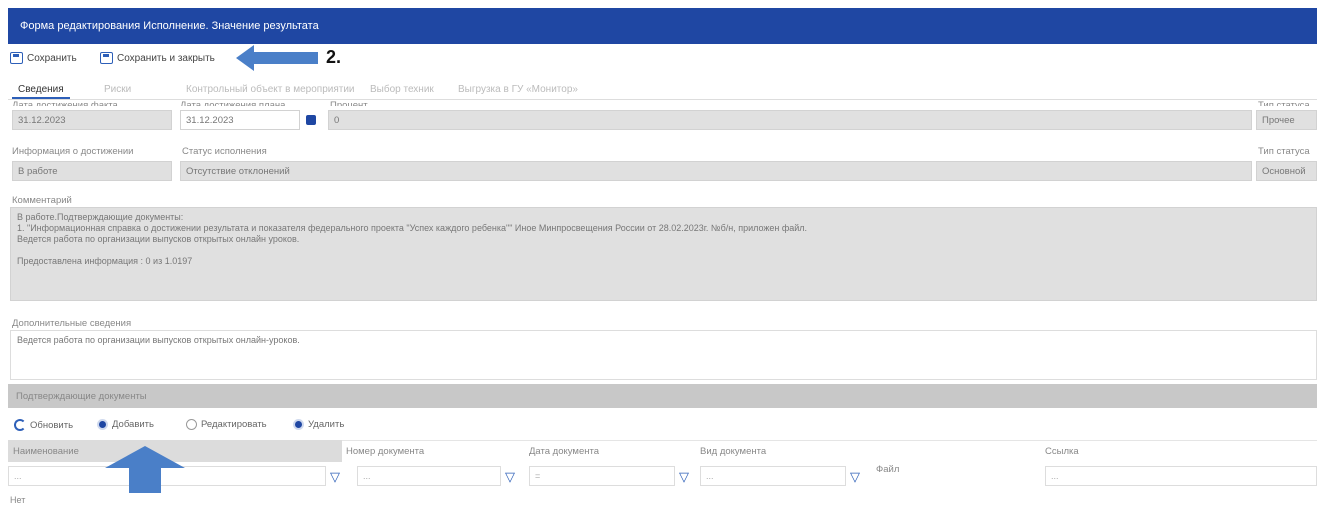  Describe the element at coordinates (234, 424) in the screenshot. I see `edit-label: Редактировать` at that location.